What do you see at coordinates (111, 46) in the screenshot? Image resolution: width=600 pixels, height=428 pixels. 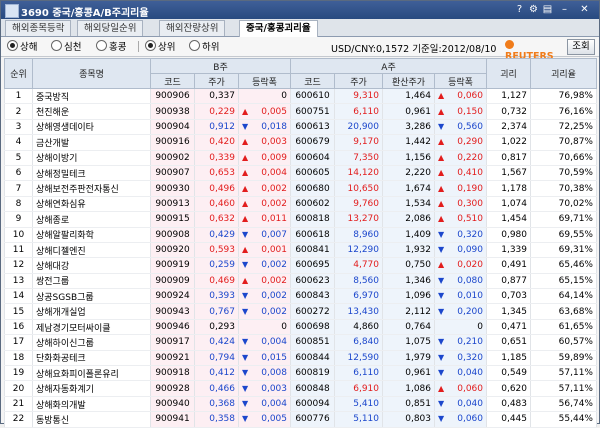 I see `radio-hongkong: 홍콩` at bounding box center [111, 46].